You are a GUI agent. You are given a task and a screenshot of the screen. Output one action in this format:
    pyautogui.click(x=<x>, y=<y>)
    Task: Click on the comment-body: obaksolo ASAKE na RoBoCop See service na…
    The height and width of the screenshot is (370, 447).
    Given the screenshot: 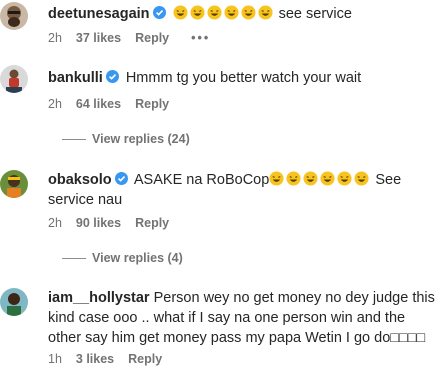 What is the action you would take?
    pyautogui.click(x=243, y=190)
    